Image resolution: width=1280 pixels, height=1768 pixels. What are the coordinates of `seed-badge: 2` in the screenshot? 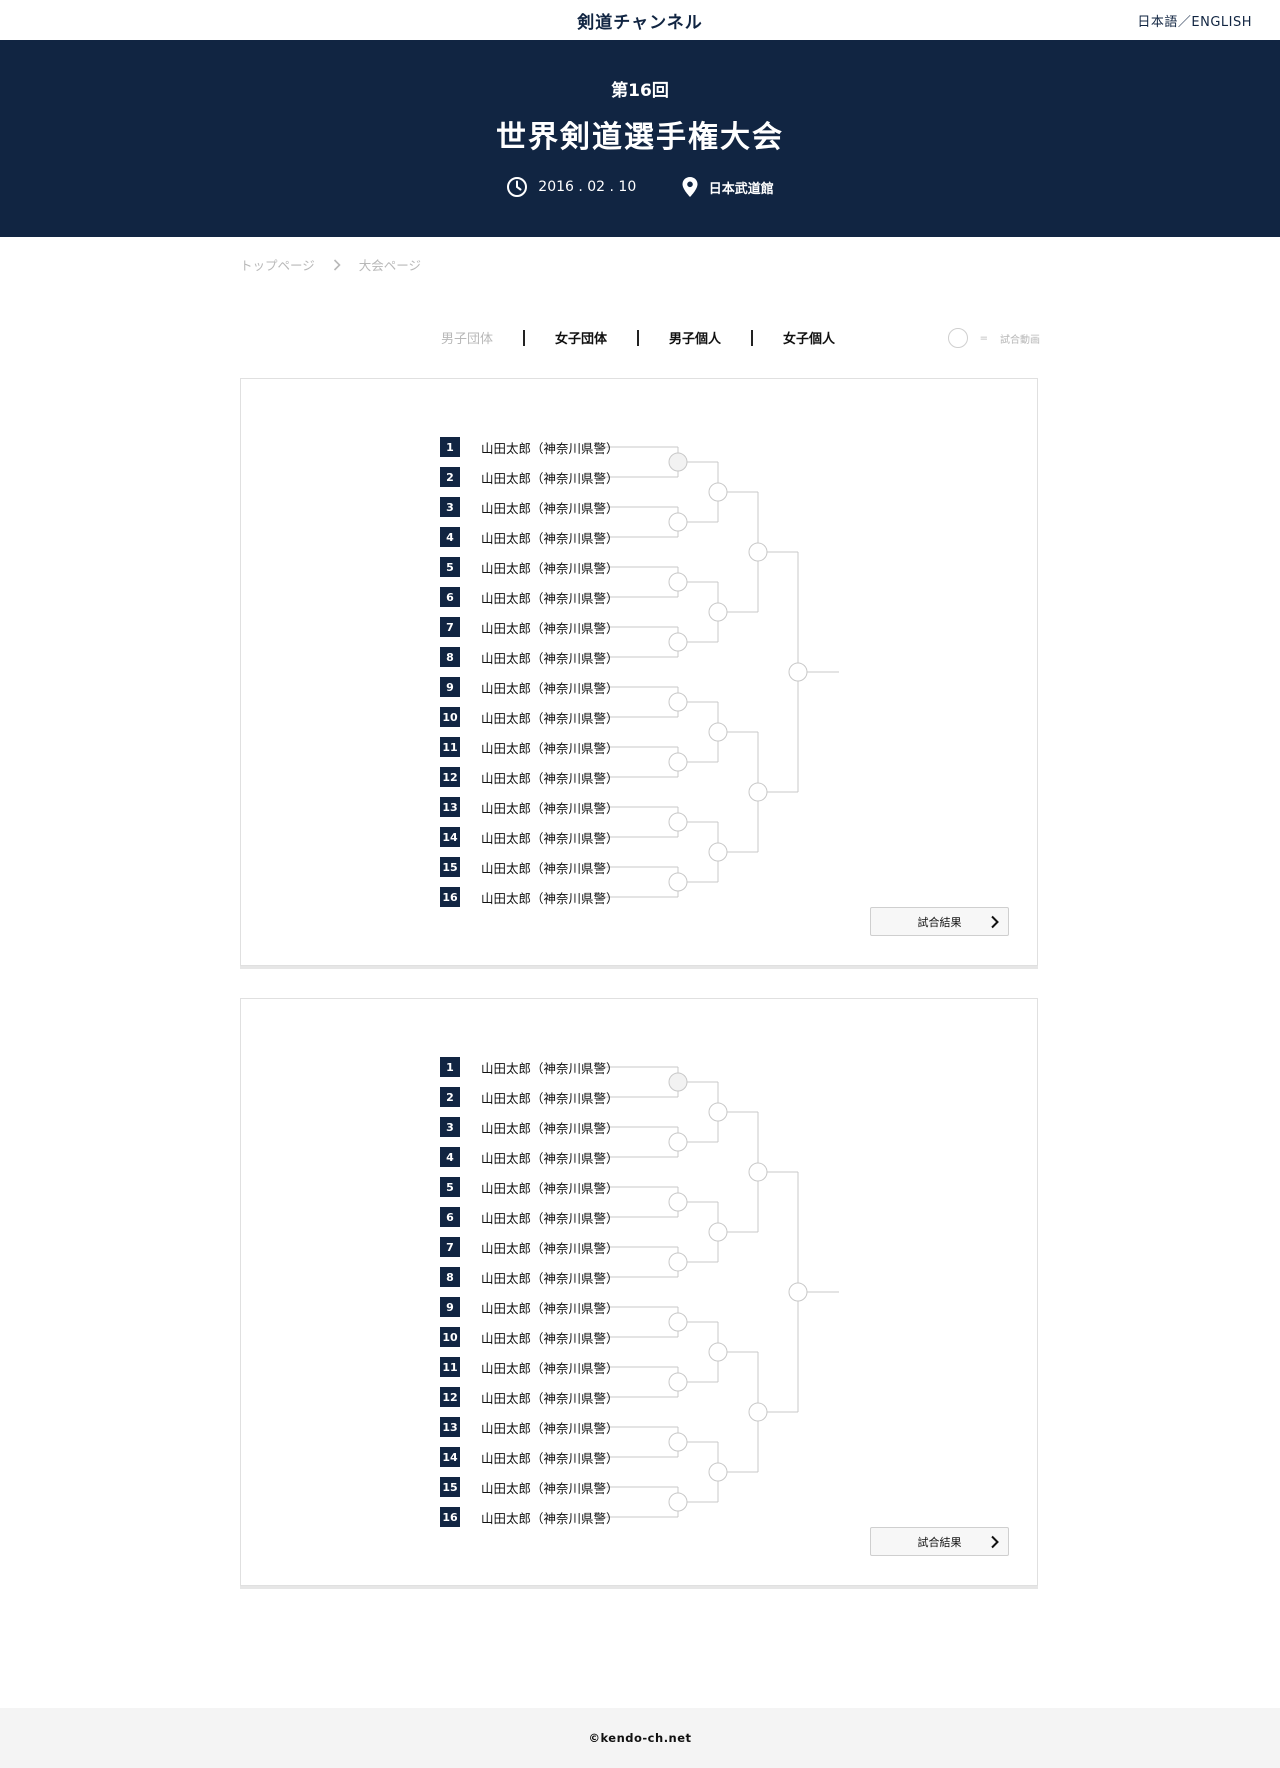 It's located at (450, 477).